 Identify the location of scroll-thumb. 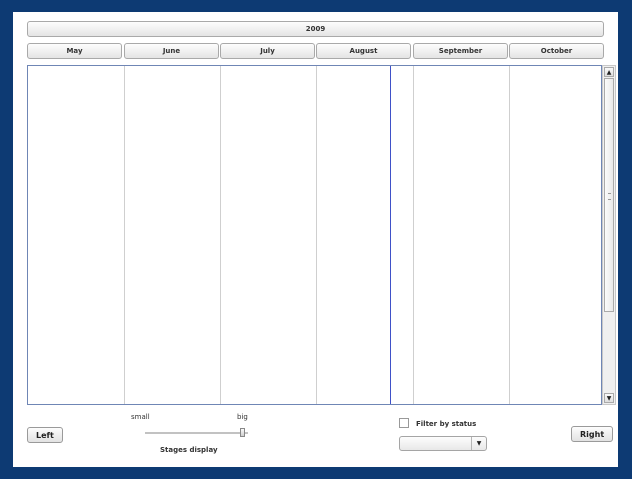
(609, 195).